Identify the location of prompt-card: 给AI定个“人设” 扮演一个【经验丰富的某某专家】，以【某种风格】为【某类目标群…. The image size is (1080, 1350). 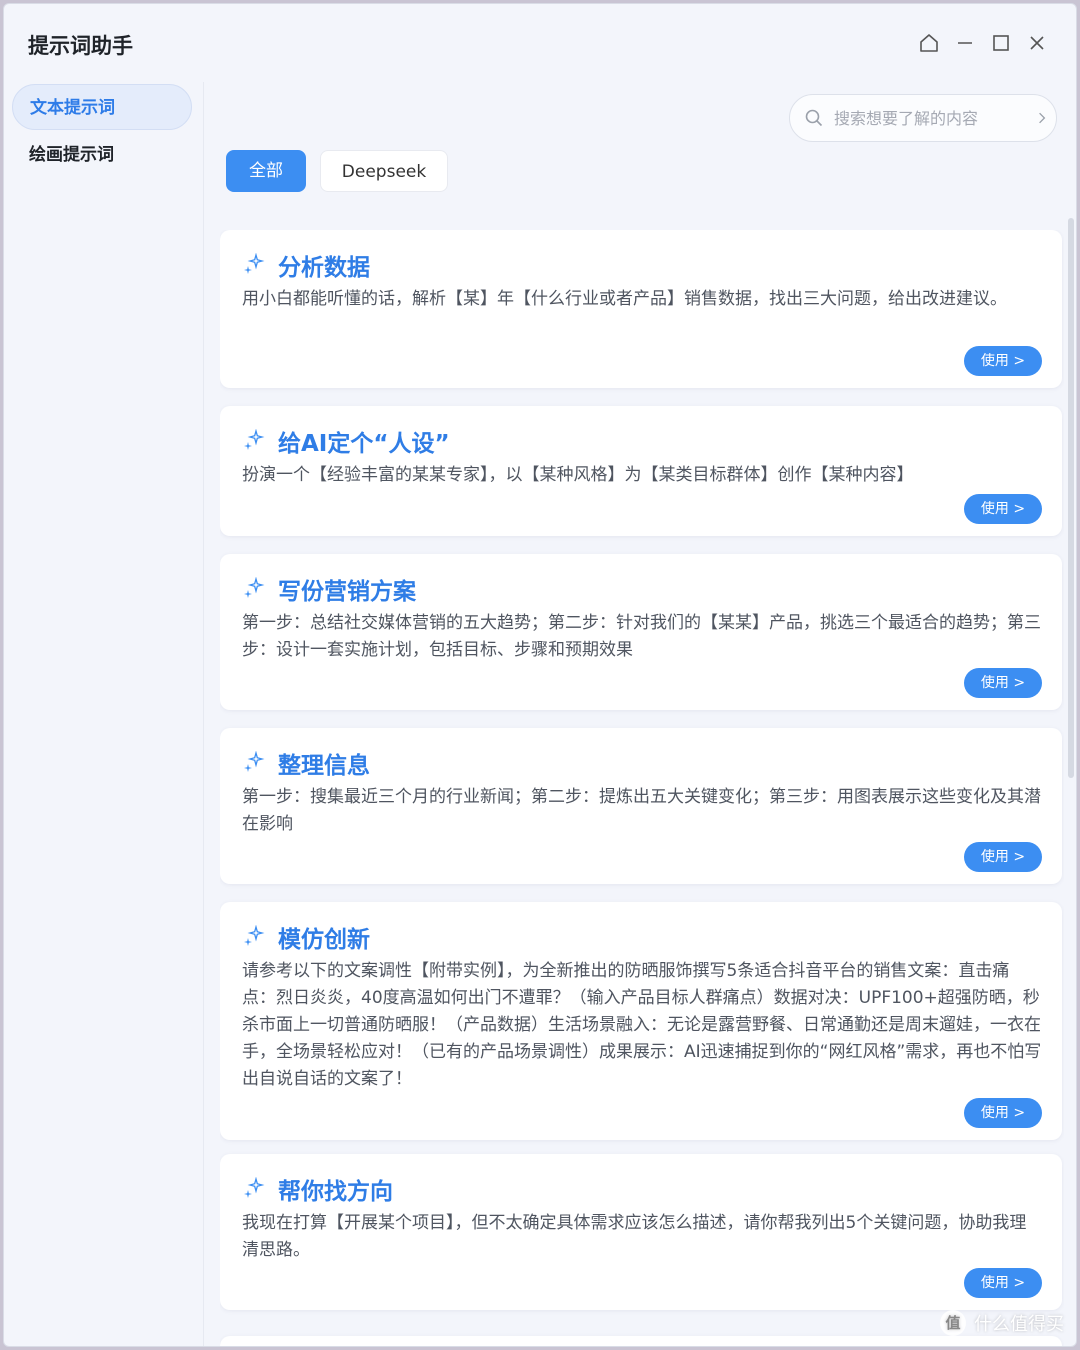
(641, 471).